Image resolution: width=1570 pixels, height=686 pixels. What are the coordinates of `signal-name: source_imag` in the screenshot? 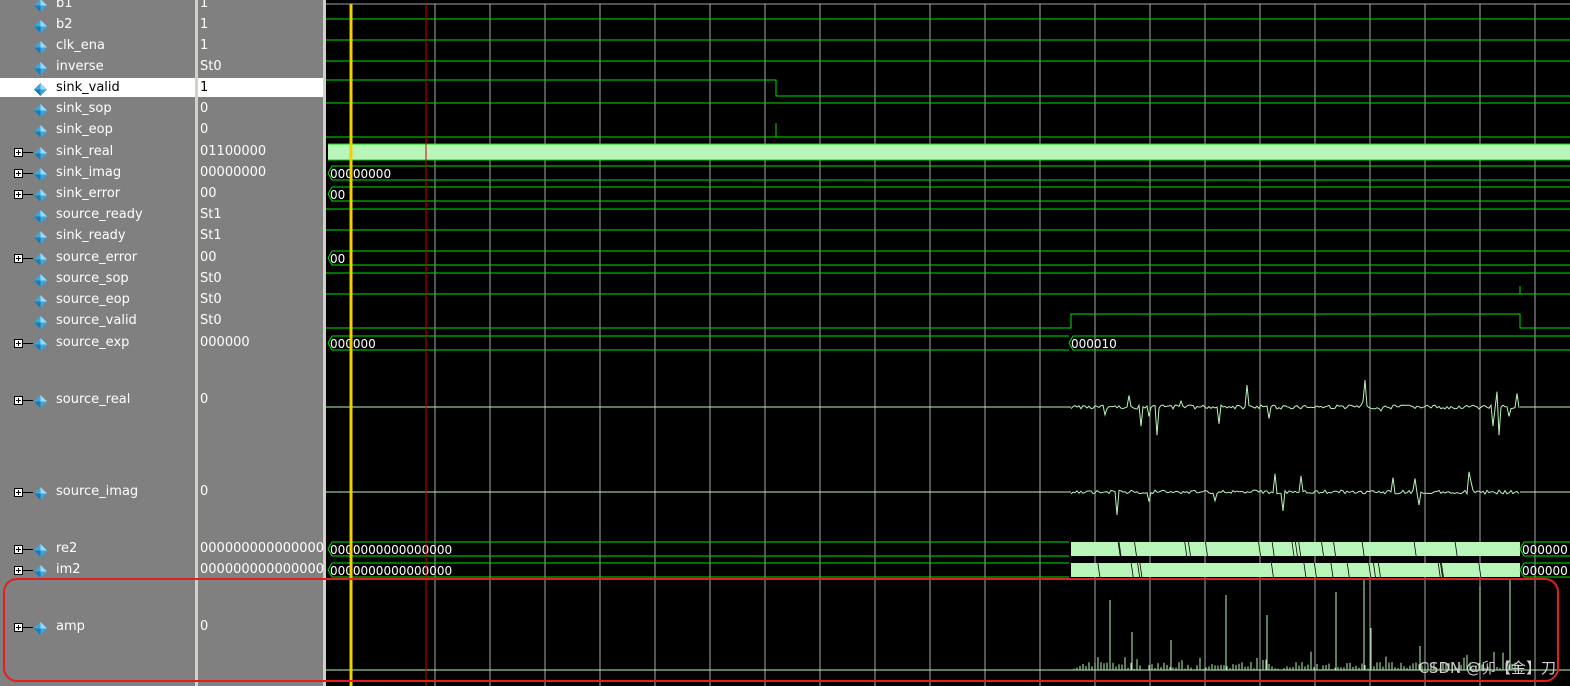 It's located at (97, 491).